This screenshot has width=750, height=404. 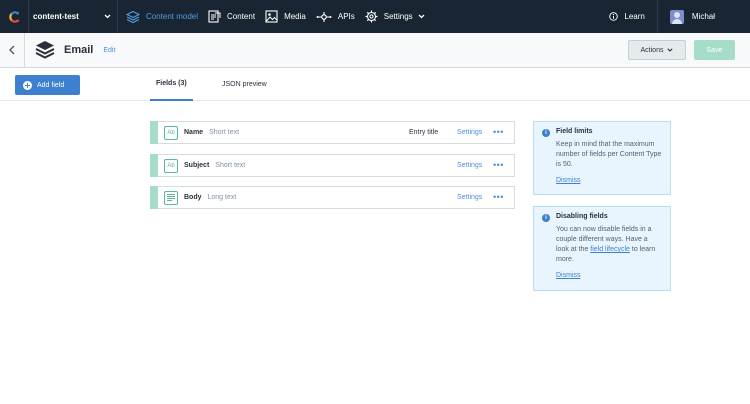 I want to click on user-menu: Michał, so click(x=704, y=16).